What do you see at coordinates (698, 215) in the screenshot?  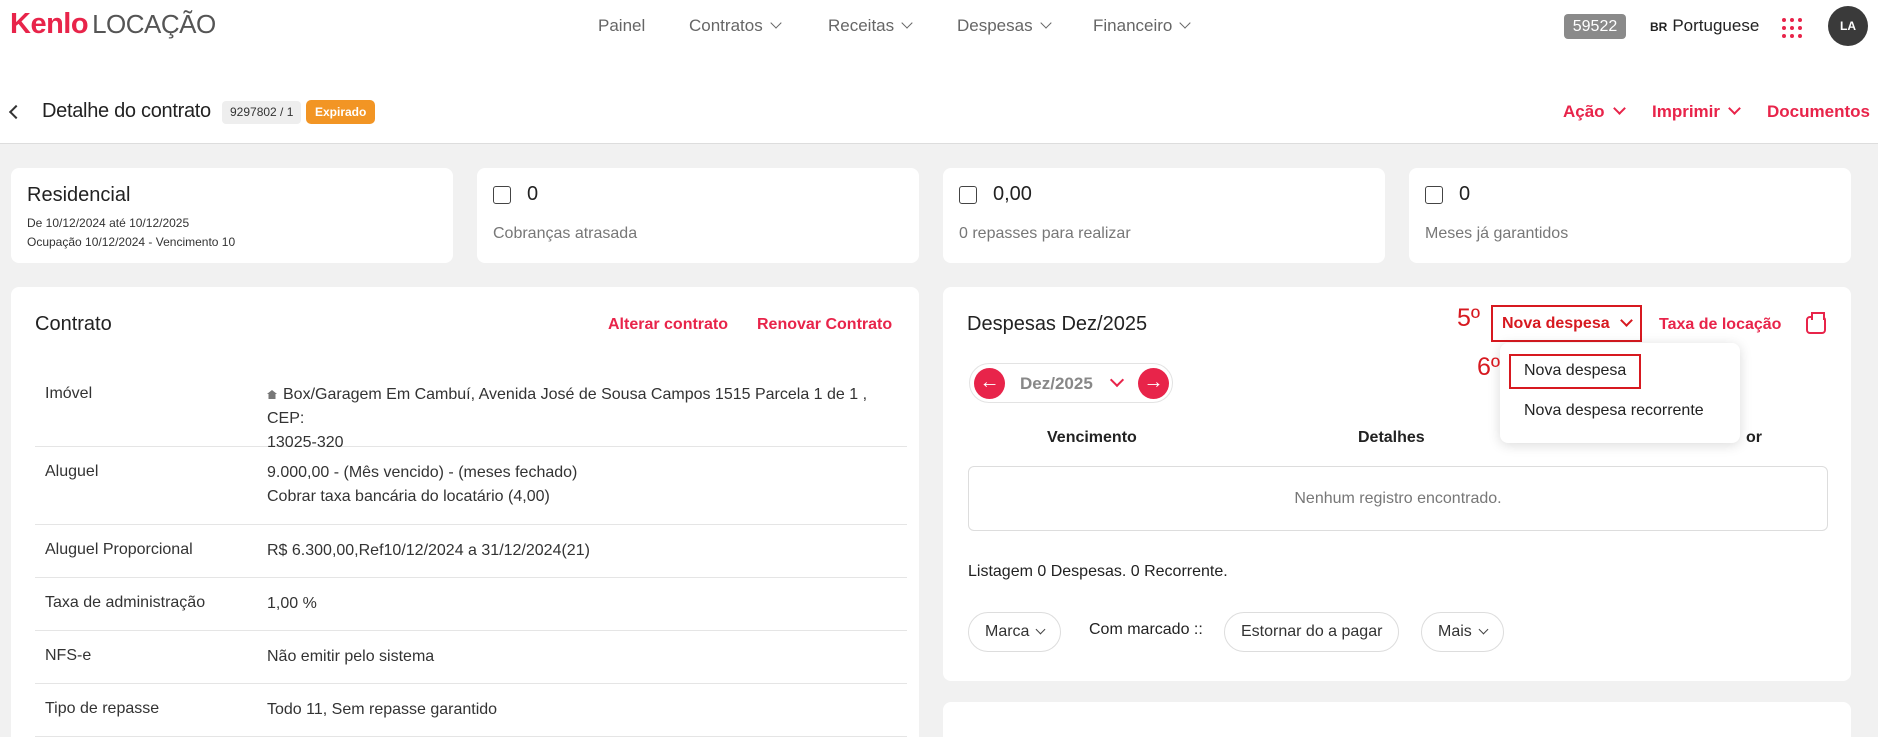 I see `overdue-card: 0 Cobranças atrasada` at bounding box center [698, 215].